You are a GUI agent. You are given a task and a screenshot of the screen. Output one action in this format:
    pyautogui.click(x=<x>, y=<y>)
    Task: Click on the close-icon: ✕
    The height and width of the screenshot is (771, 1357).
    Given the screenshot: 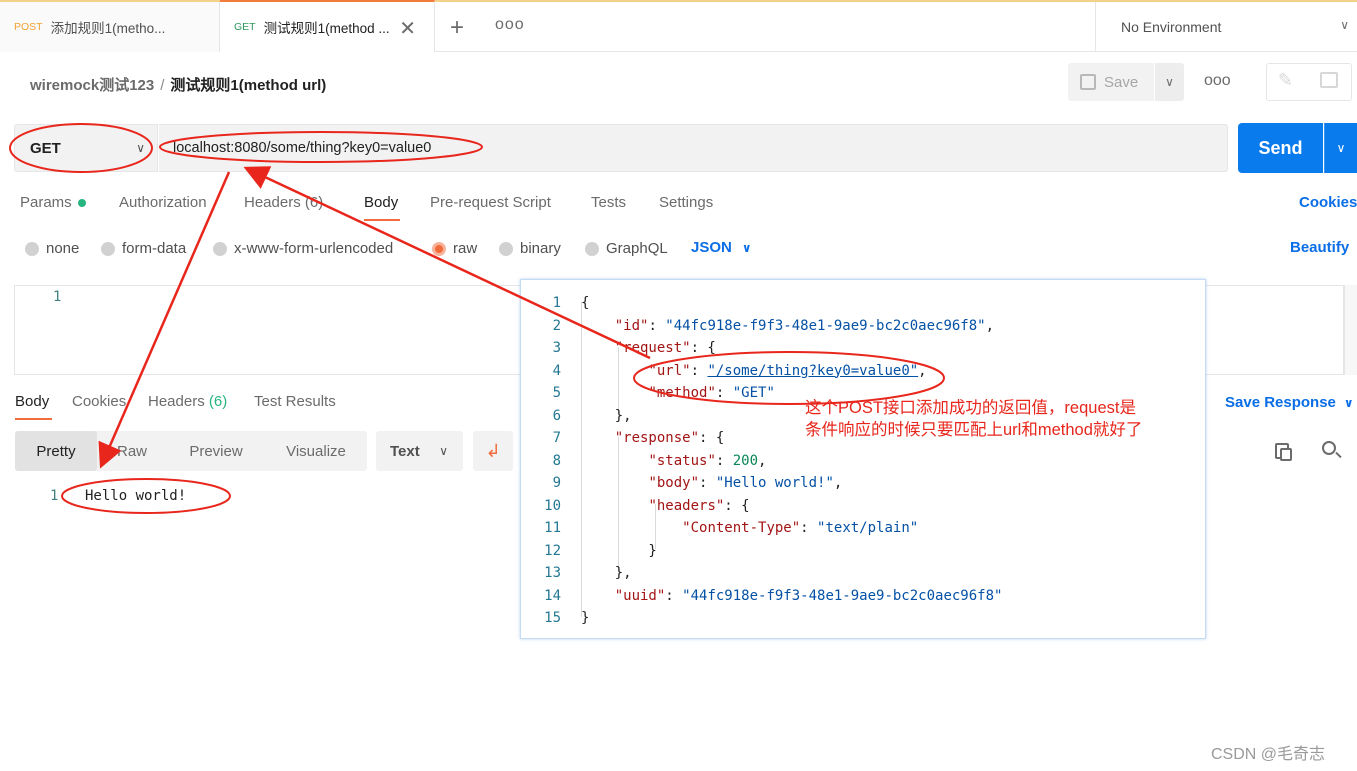 What is the action you would take?
    pyautogui.click(x=407, y=28)
    